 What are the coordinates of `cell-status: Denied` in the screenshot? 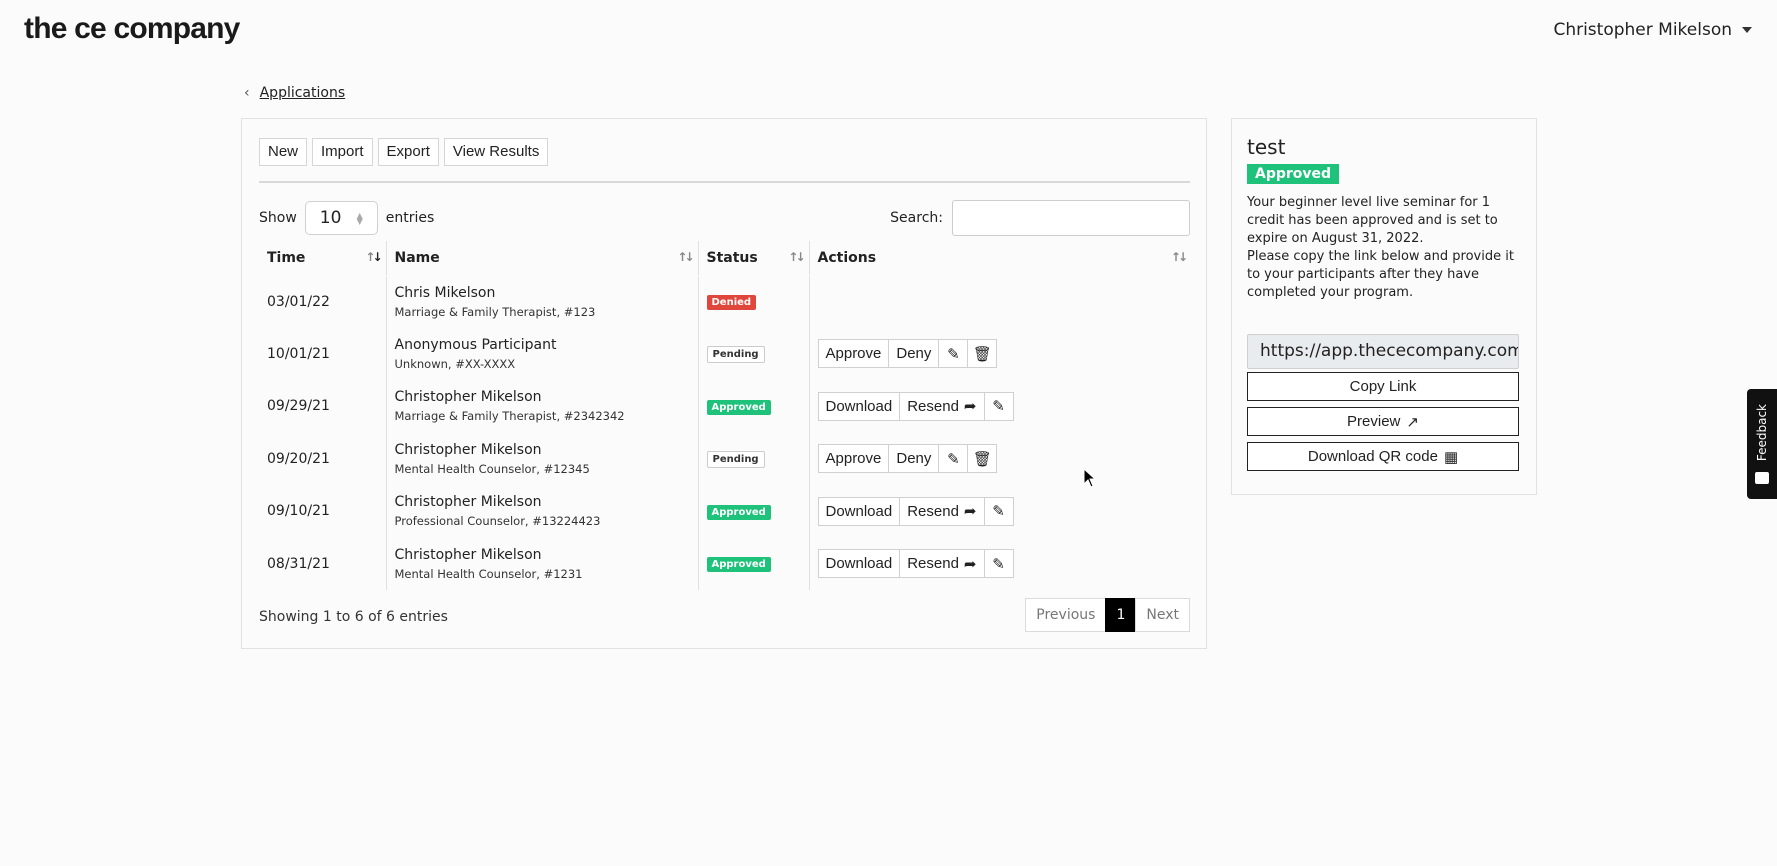 It's located at (753, 301).